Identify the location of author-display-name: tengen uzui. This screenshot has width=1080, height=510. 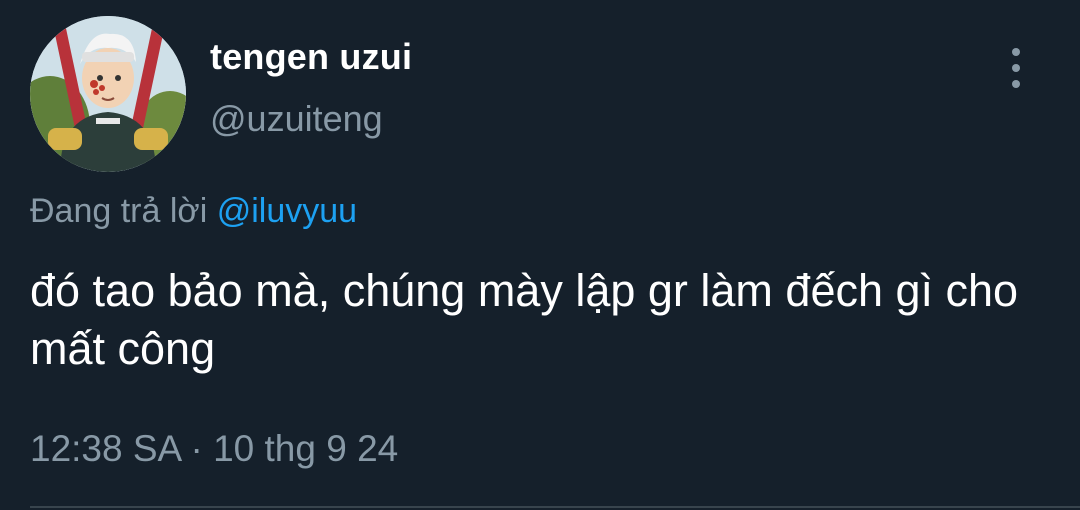
(311, 57).